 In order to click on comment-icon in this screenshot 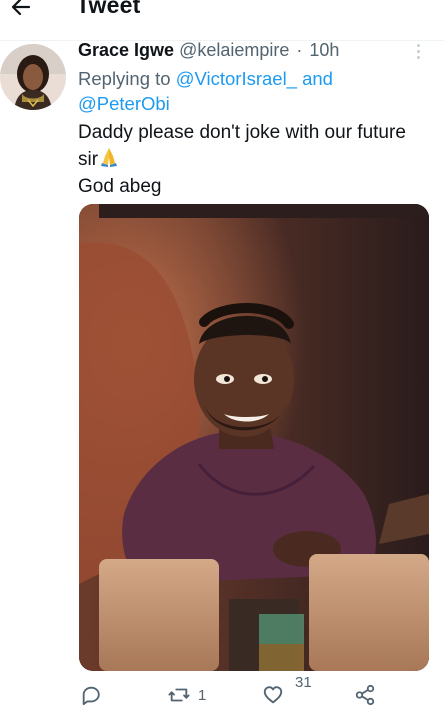, I will do `click(91, 696)`.